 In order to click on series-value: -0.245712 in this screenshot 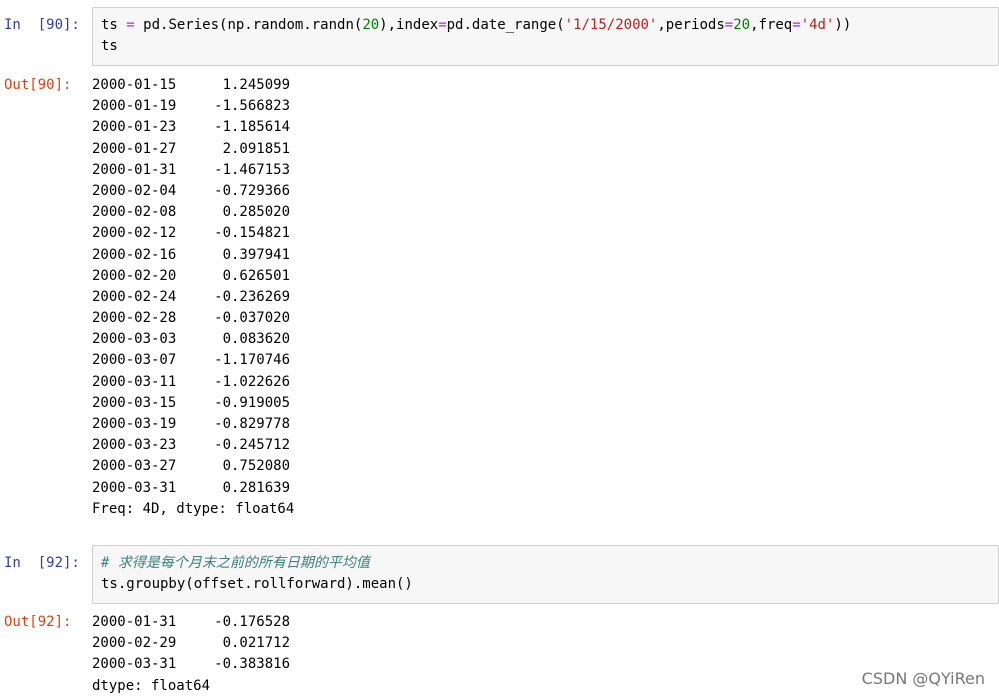, I will do `click(252, 445)`.